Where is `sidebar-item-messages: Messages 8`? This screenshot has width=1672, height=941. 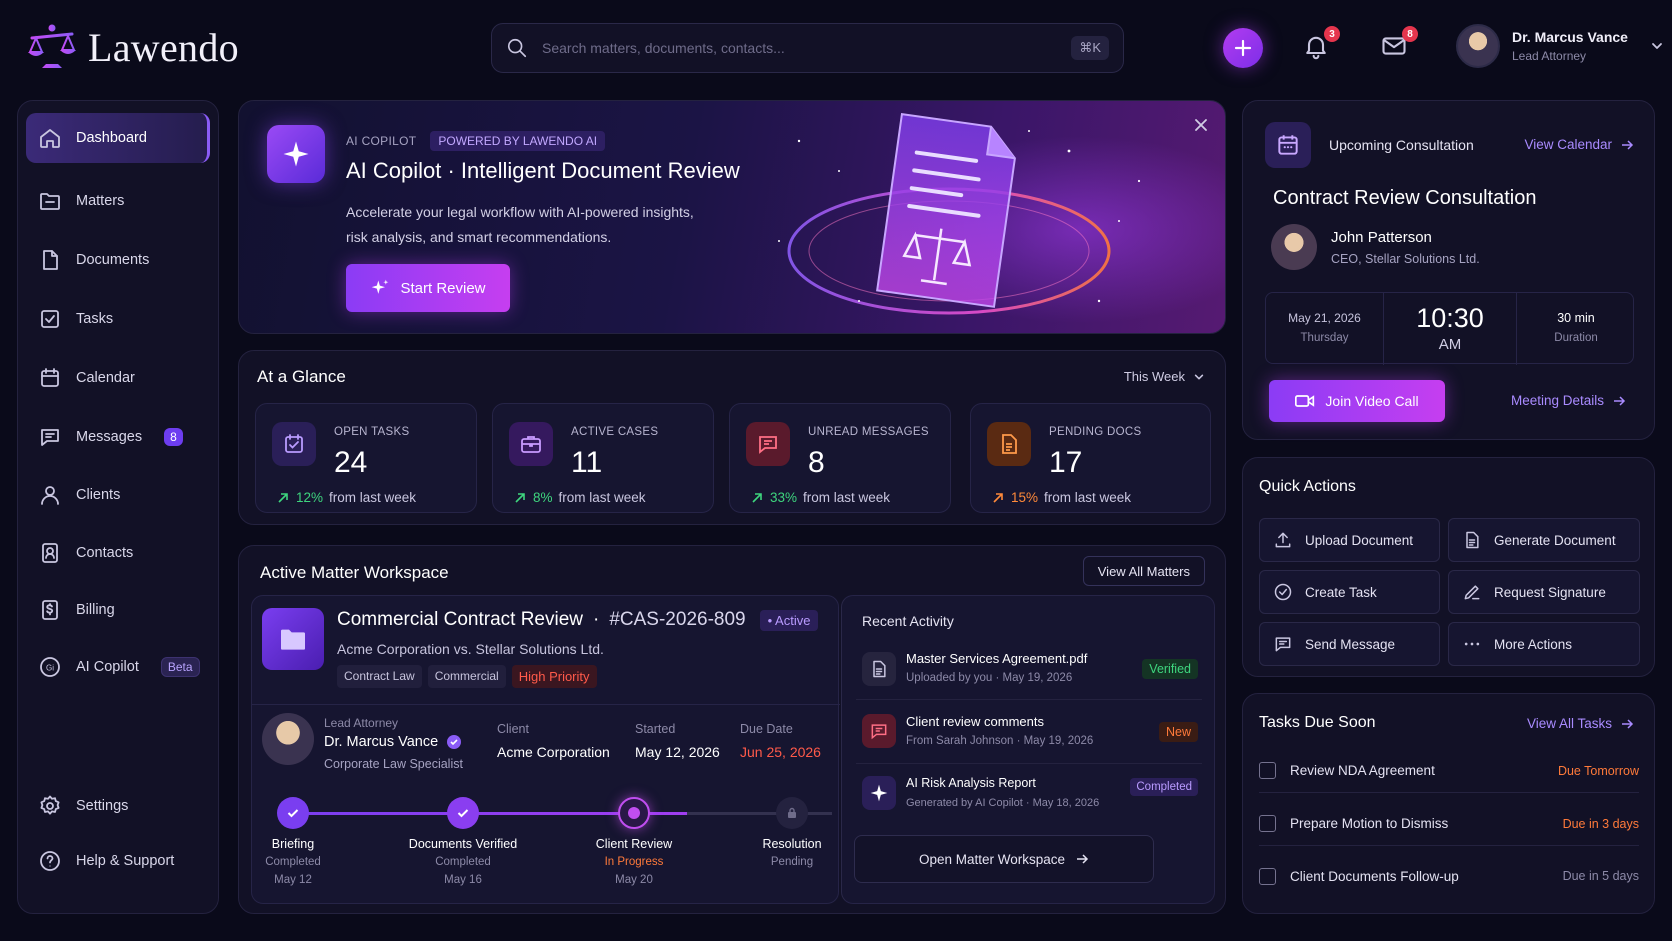 sidebar-item-messages: Messages 8 is located at coordinates (118, 437).